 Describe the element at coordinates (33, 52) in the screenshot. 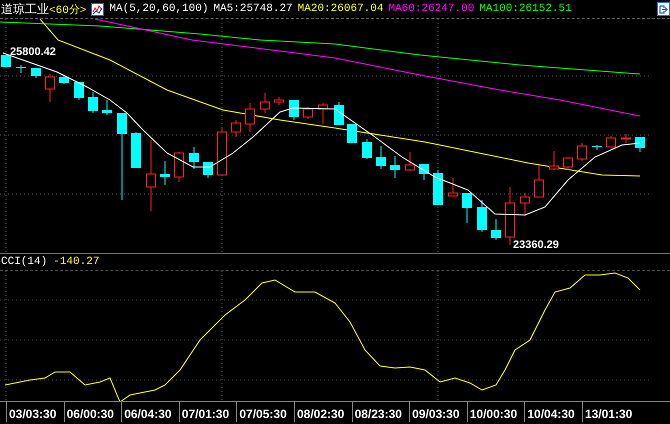

I see `high-price-label: 25800.42` at that location.